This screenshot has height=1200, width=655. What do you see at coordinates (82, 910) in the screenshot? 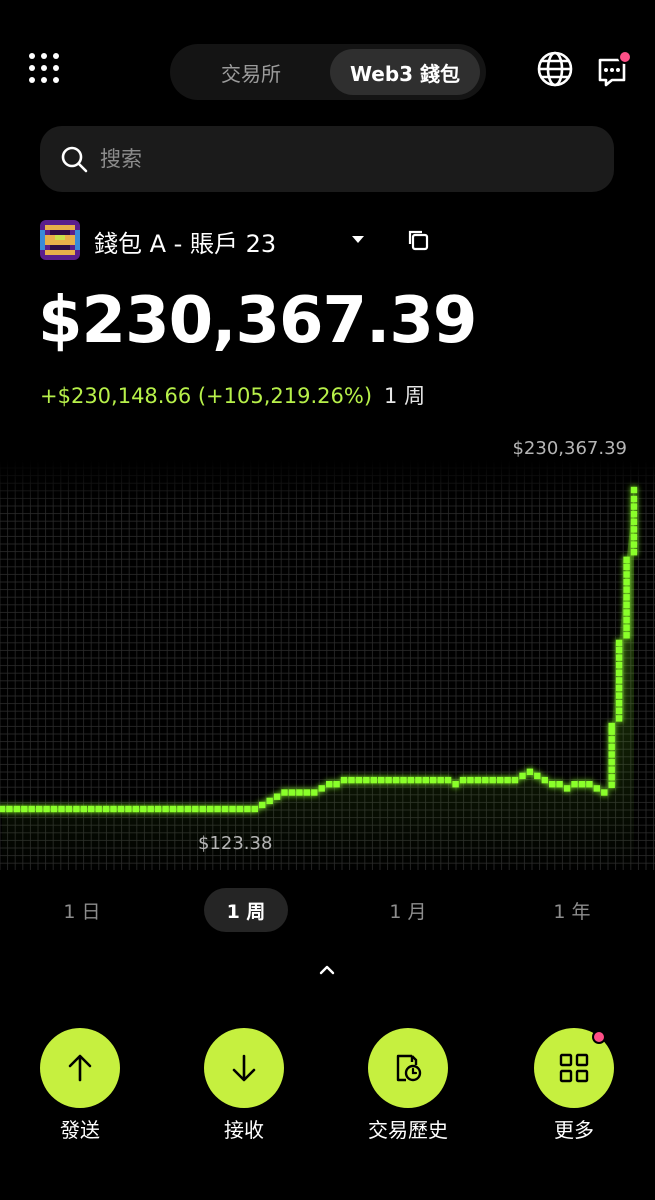
I see `range-1d: 1 日` at bounding box center [82, 910].